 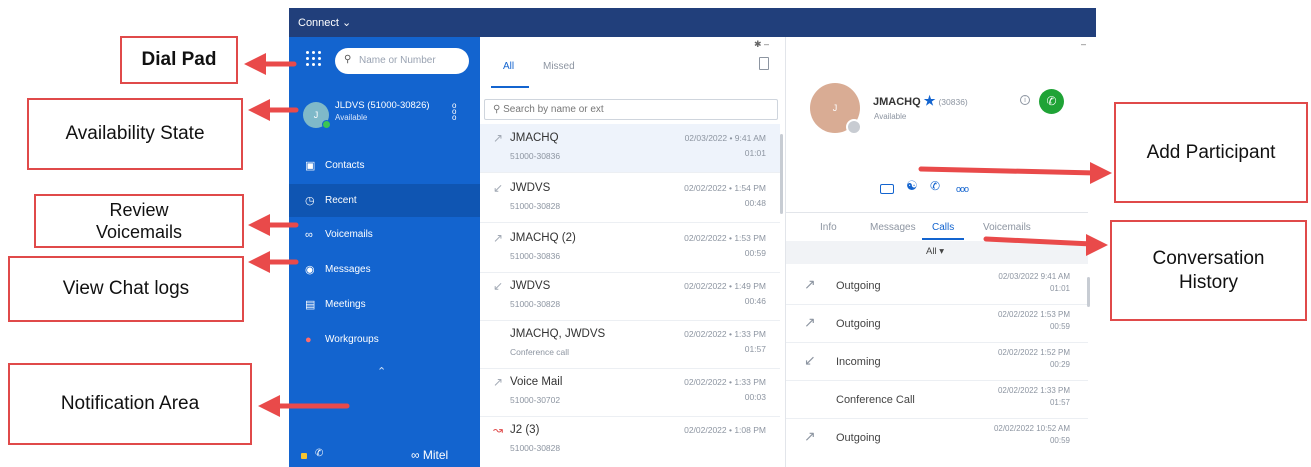 I want to click on missed-call-icon: ↝, so click(x=498, y=430).